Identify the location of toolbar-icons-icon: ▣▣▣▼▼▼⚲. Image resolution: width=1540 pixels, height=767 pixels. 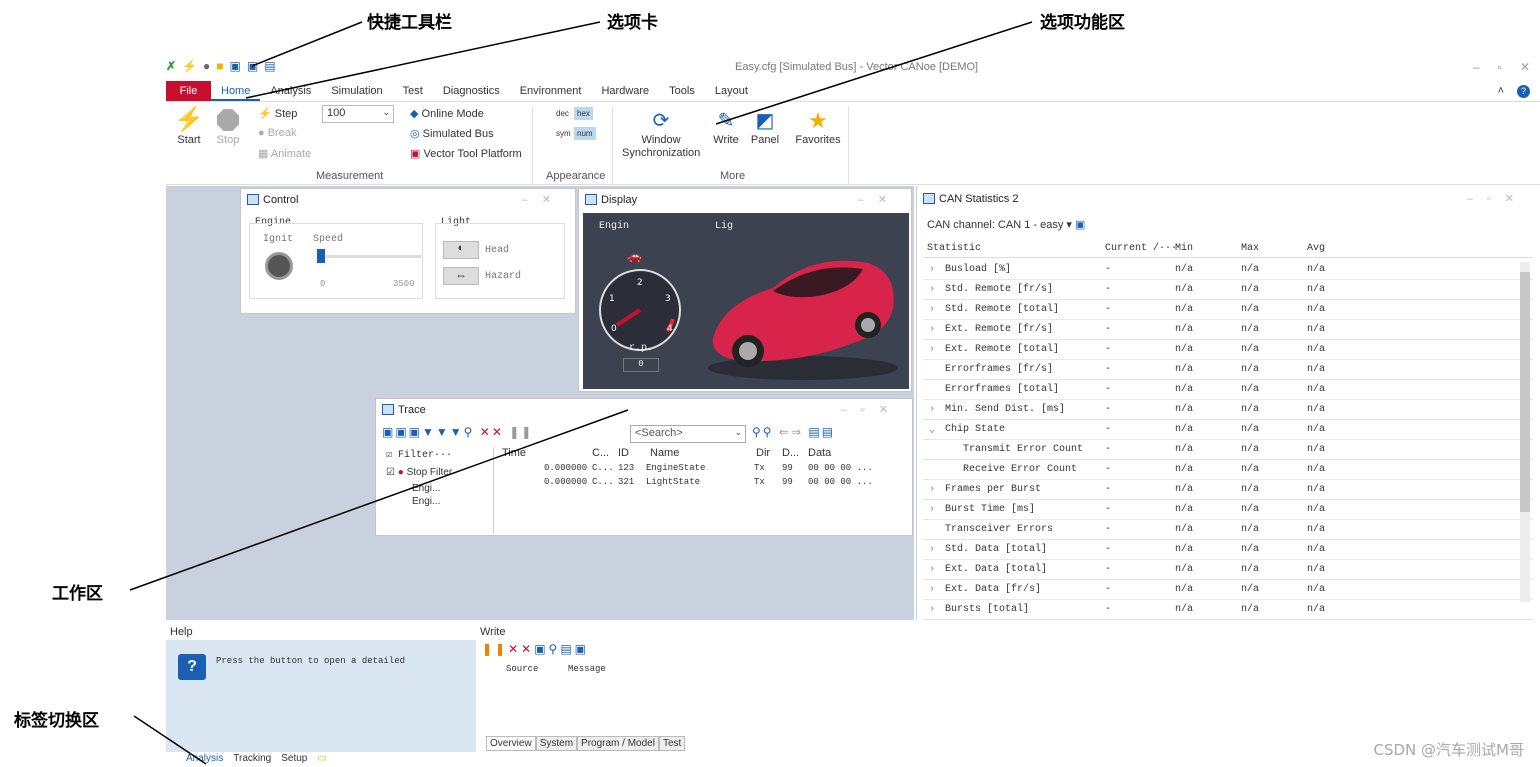
(428, 432).